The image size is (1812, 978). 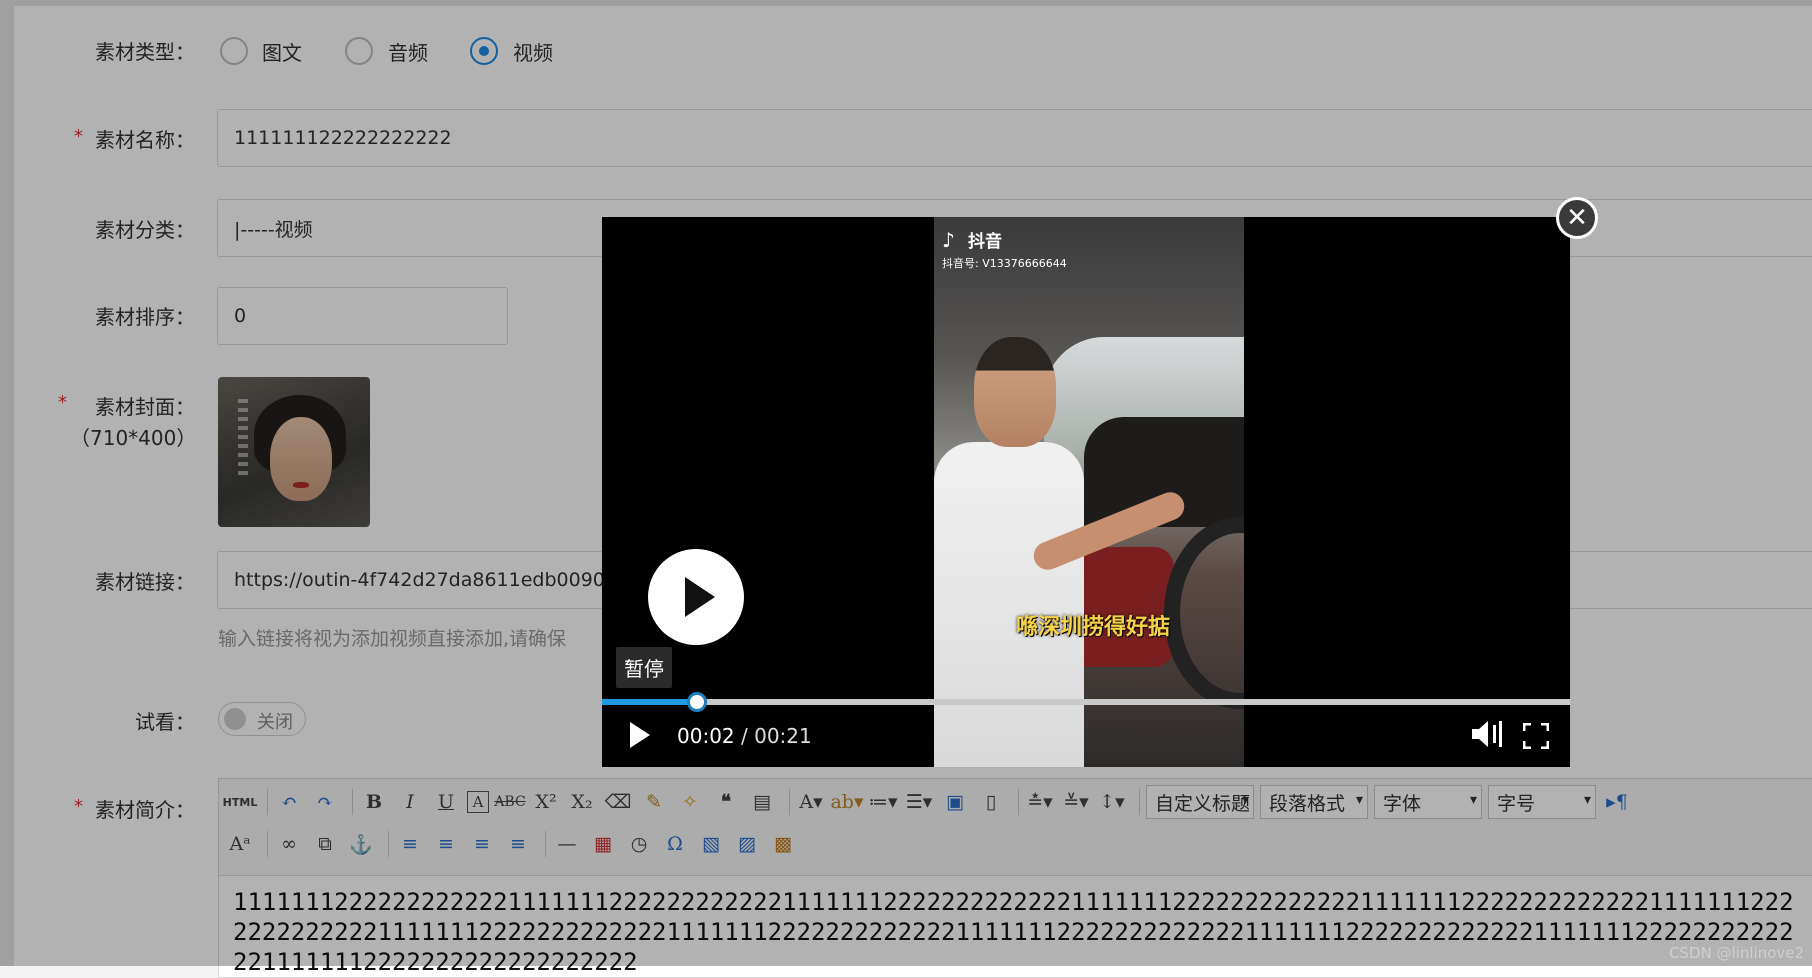 I want to click on driver-body, so click(x=1009, y=604).